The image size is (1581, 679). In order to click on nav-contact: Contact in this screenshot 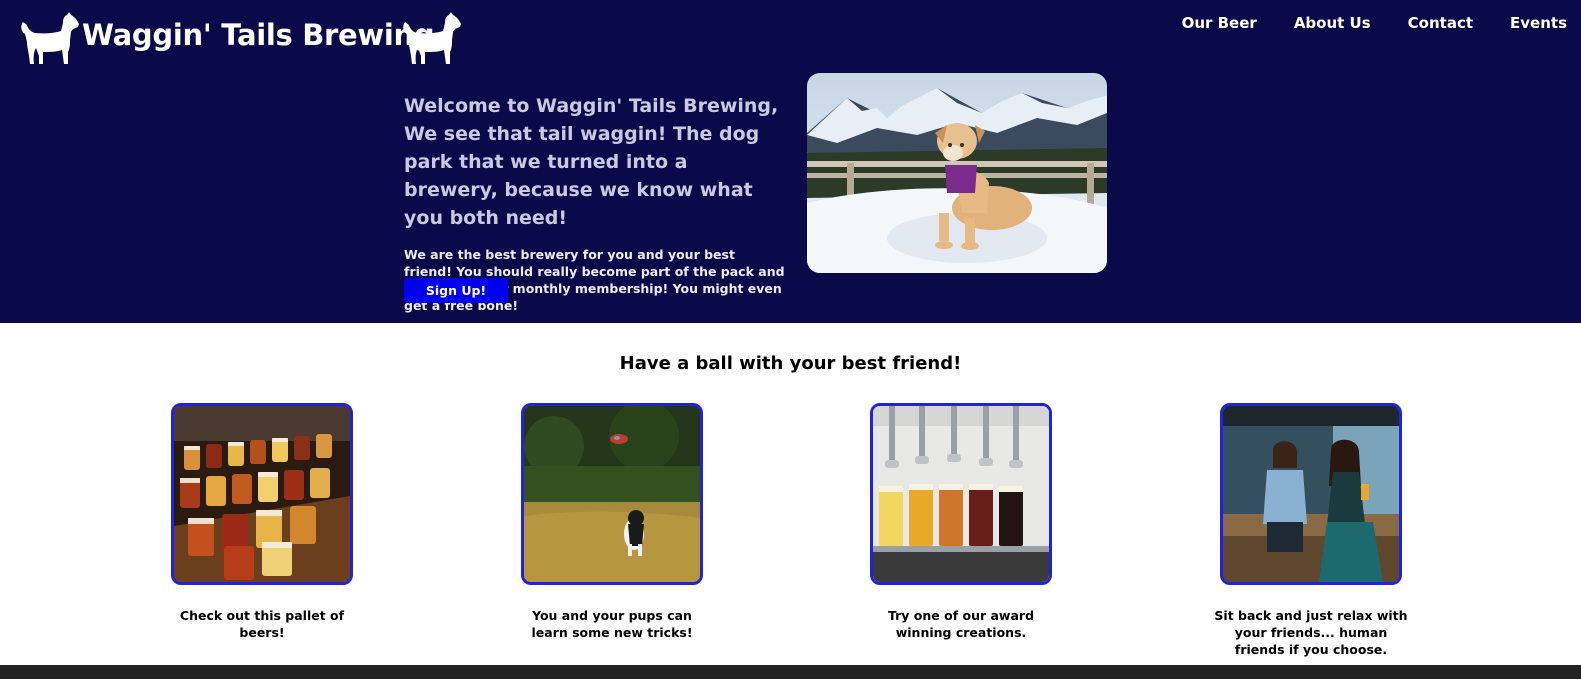, I will do `click(1440, 23)`.